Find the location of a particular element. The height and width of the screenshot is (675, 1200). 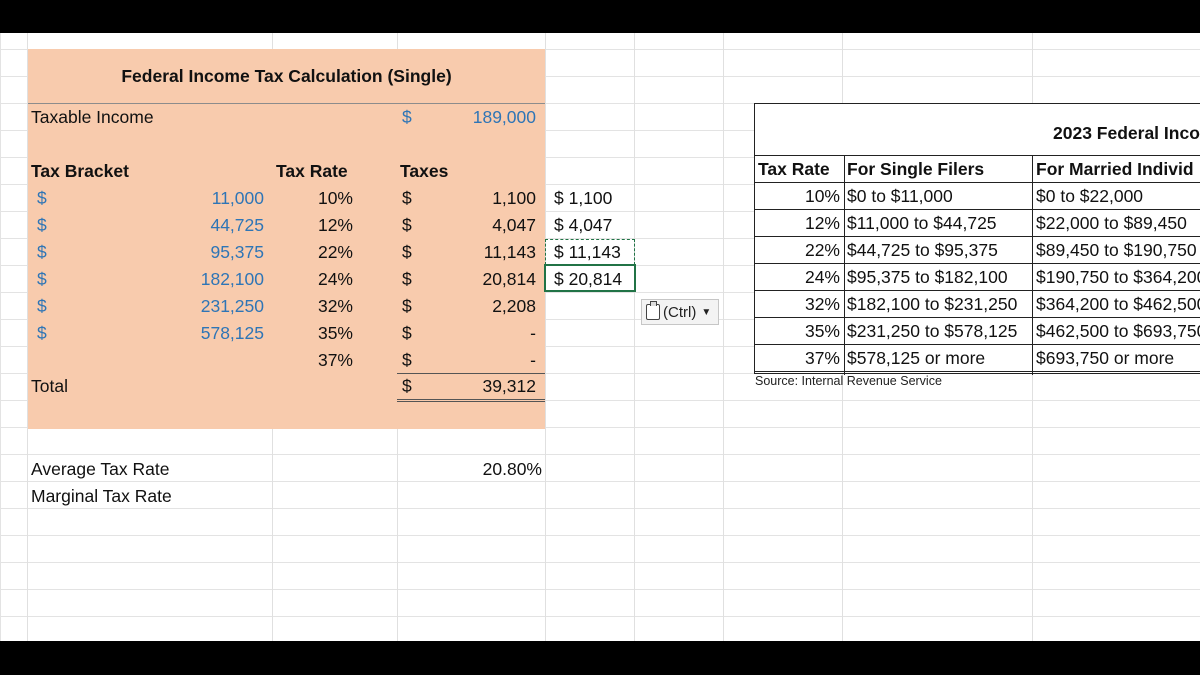

reference-cell: 24% is located at coordinates (822, 277).